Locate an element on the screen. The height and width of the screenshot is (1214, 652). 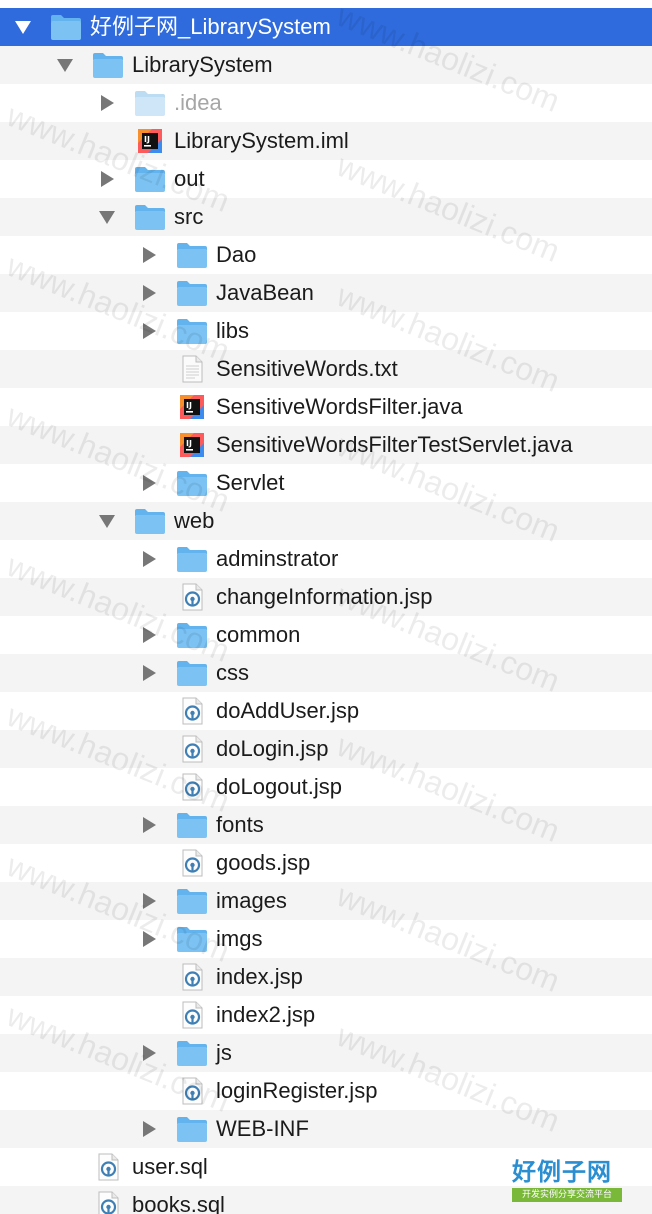
tree-row-label: goods.jsp is located at coordinates (263, 862).